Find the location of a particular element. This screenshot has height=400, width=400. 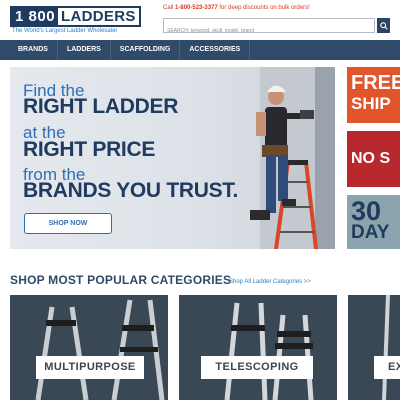

nav-item-scaffolding: SCAFFOLDING is located at coordinates (146, 50).